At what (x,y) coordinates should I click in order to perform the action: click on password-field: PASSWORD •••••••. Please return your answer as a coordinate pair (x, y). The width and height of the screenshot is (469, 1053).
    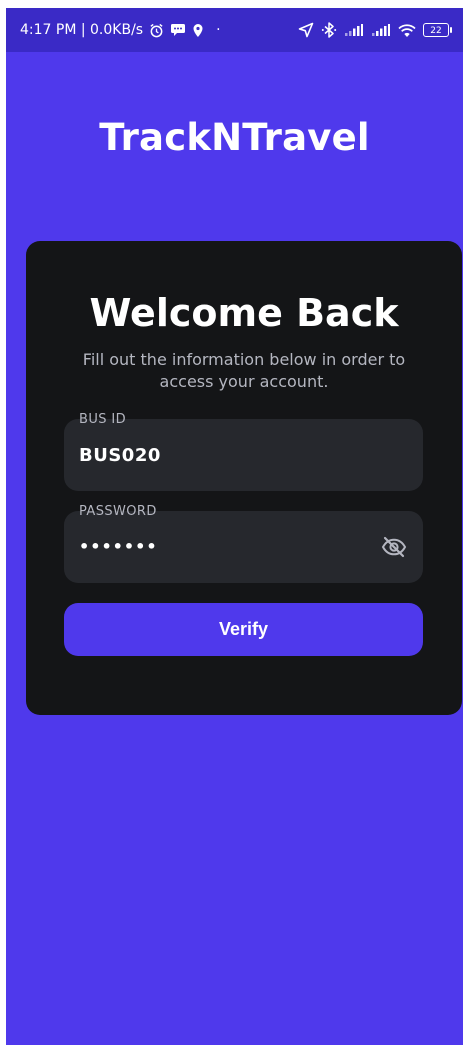
    Looking at the image, I should click on (243, 543).